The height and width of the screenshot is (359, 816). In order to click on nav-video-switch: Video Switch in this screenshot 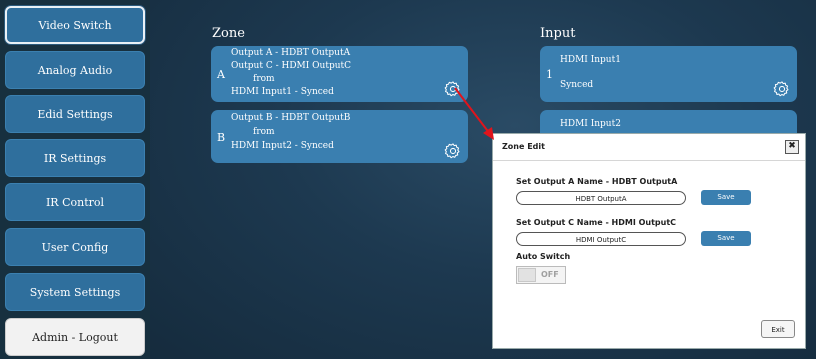, I will do `click(75, 25)`.